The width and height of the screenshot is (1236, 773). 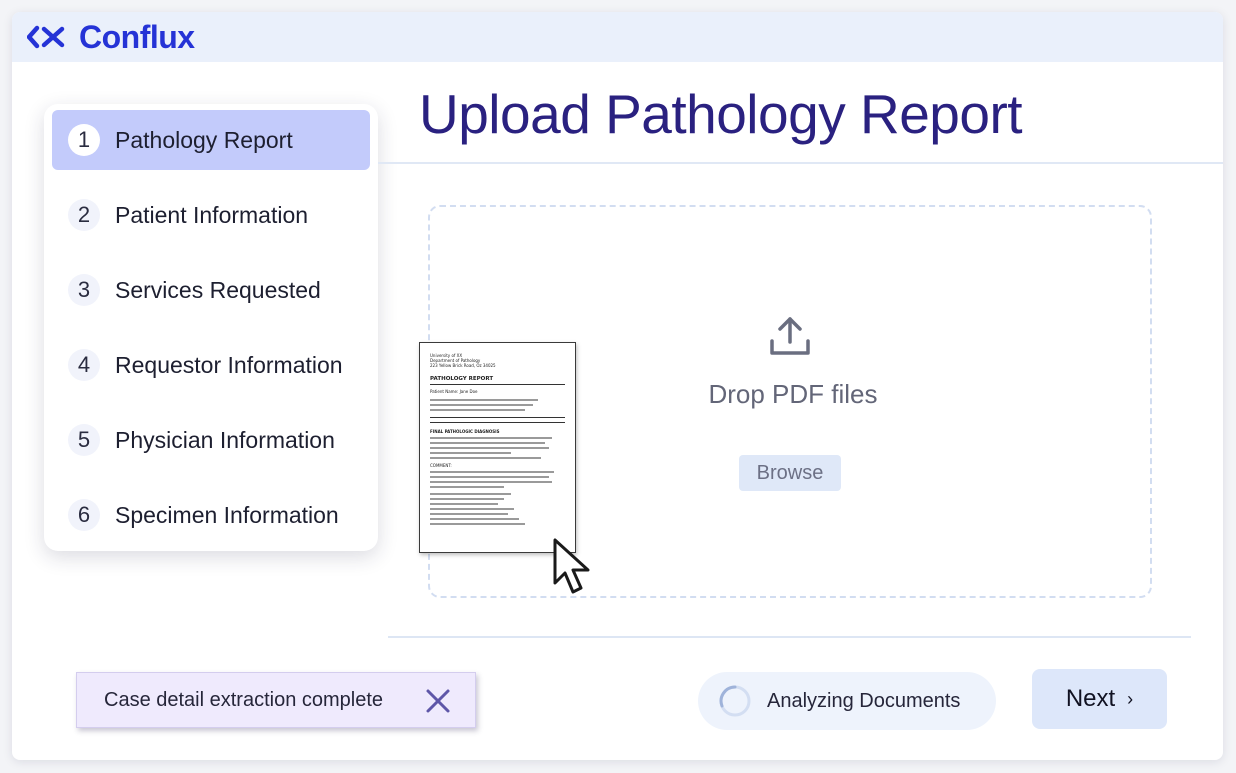 I want to click on step-label: Requestor Information, so click(x=229, y=364).